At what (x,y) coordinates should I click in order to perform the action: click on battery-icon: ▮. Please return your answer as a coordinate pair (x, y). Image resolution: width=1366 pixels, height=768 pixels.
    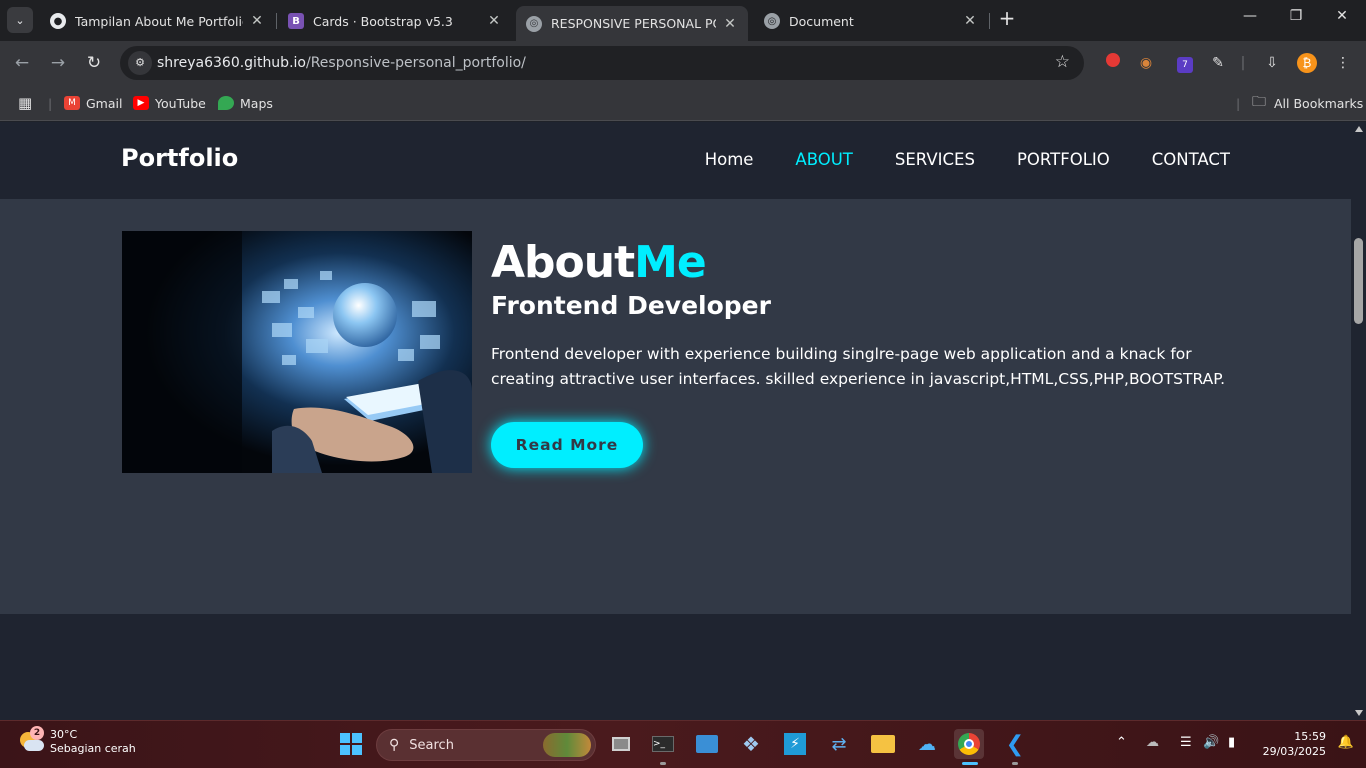
    Looking at the image, I should click on (1231, 742).